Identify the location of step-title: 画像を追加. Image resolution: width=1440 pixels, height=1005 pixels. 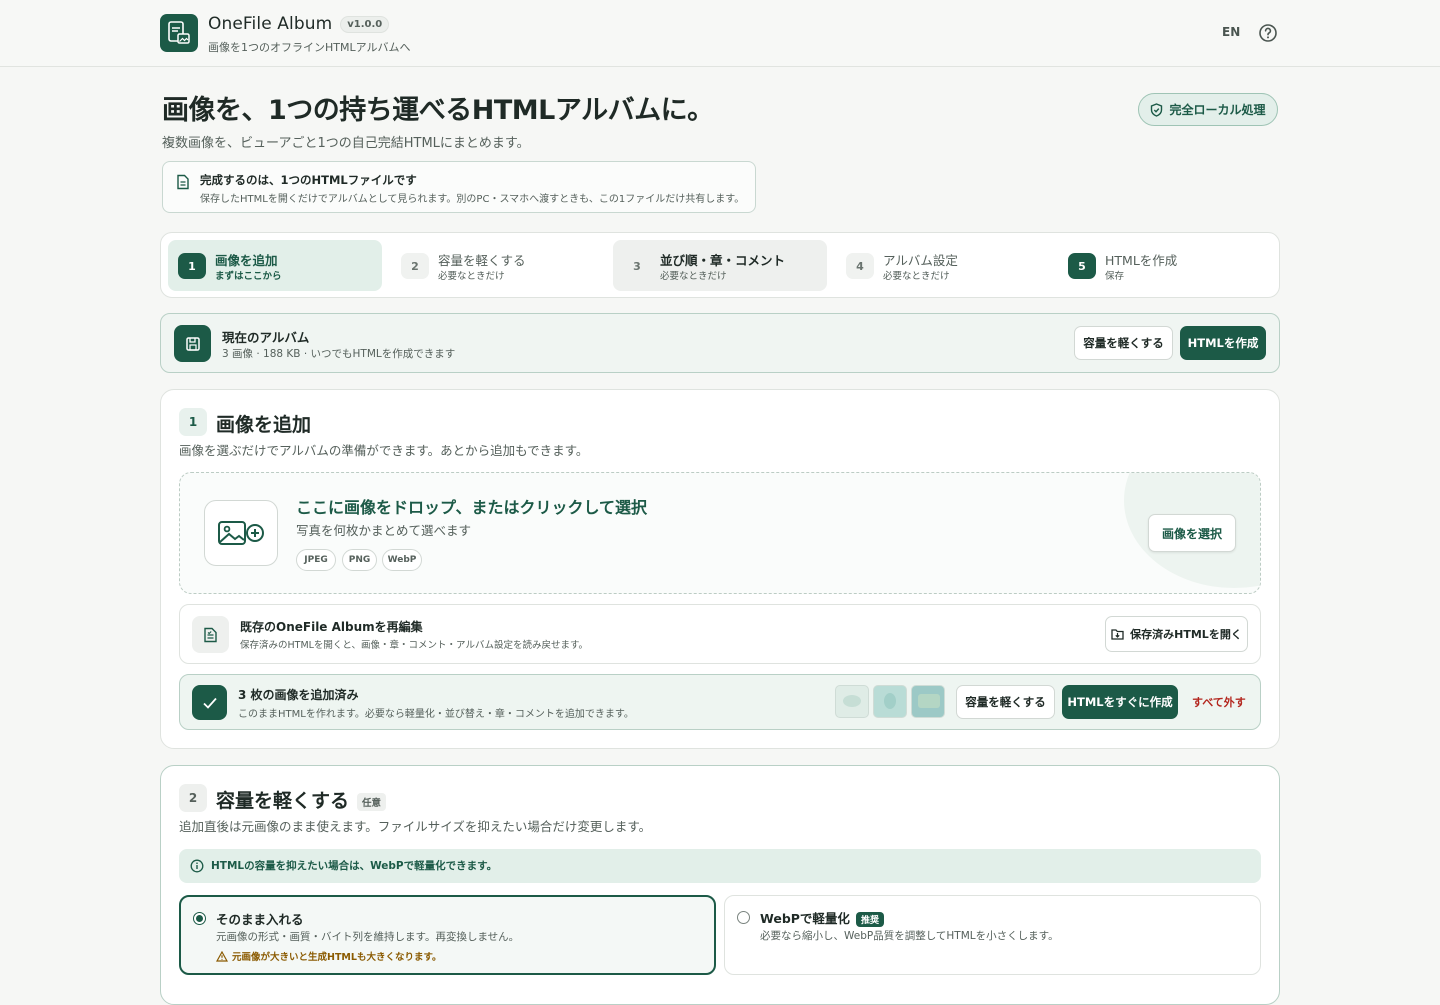
(246, 260).